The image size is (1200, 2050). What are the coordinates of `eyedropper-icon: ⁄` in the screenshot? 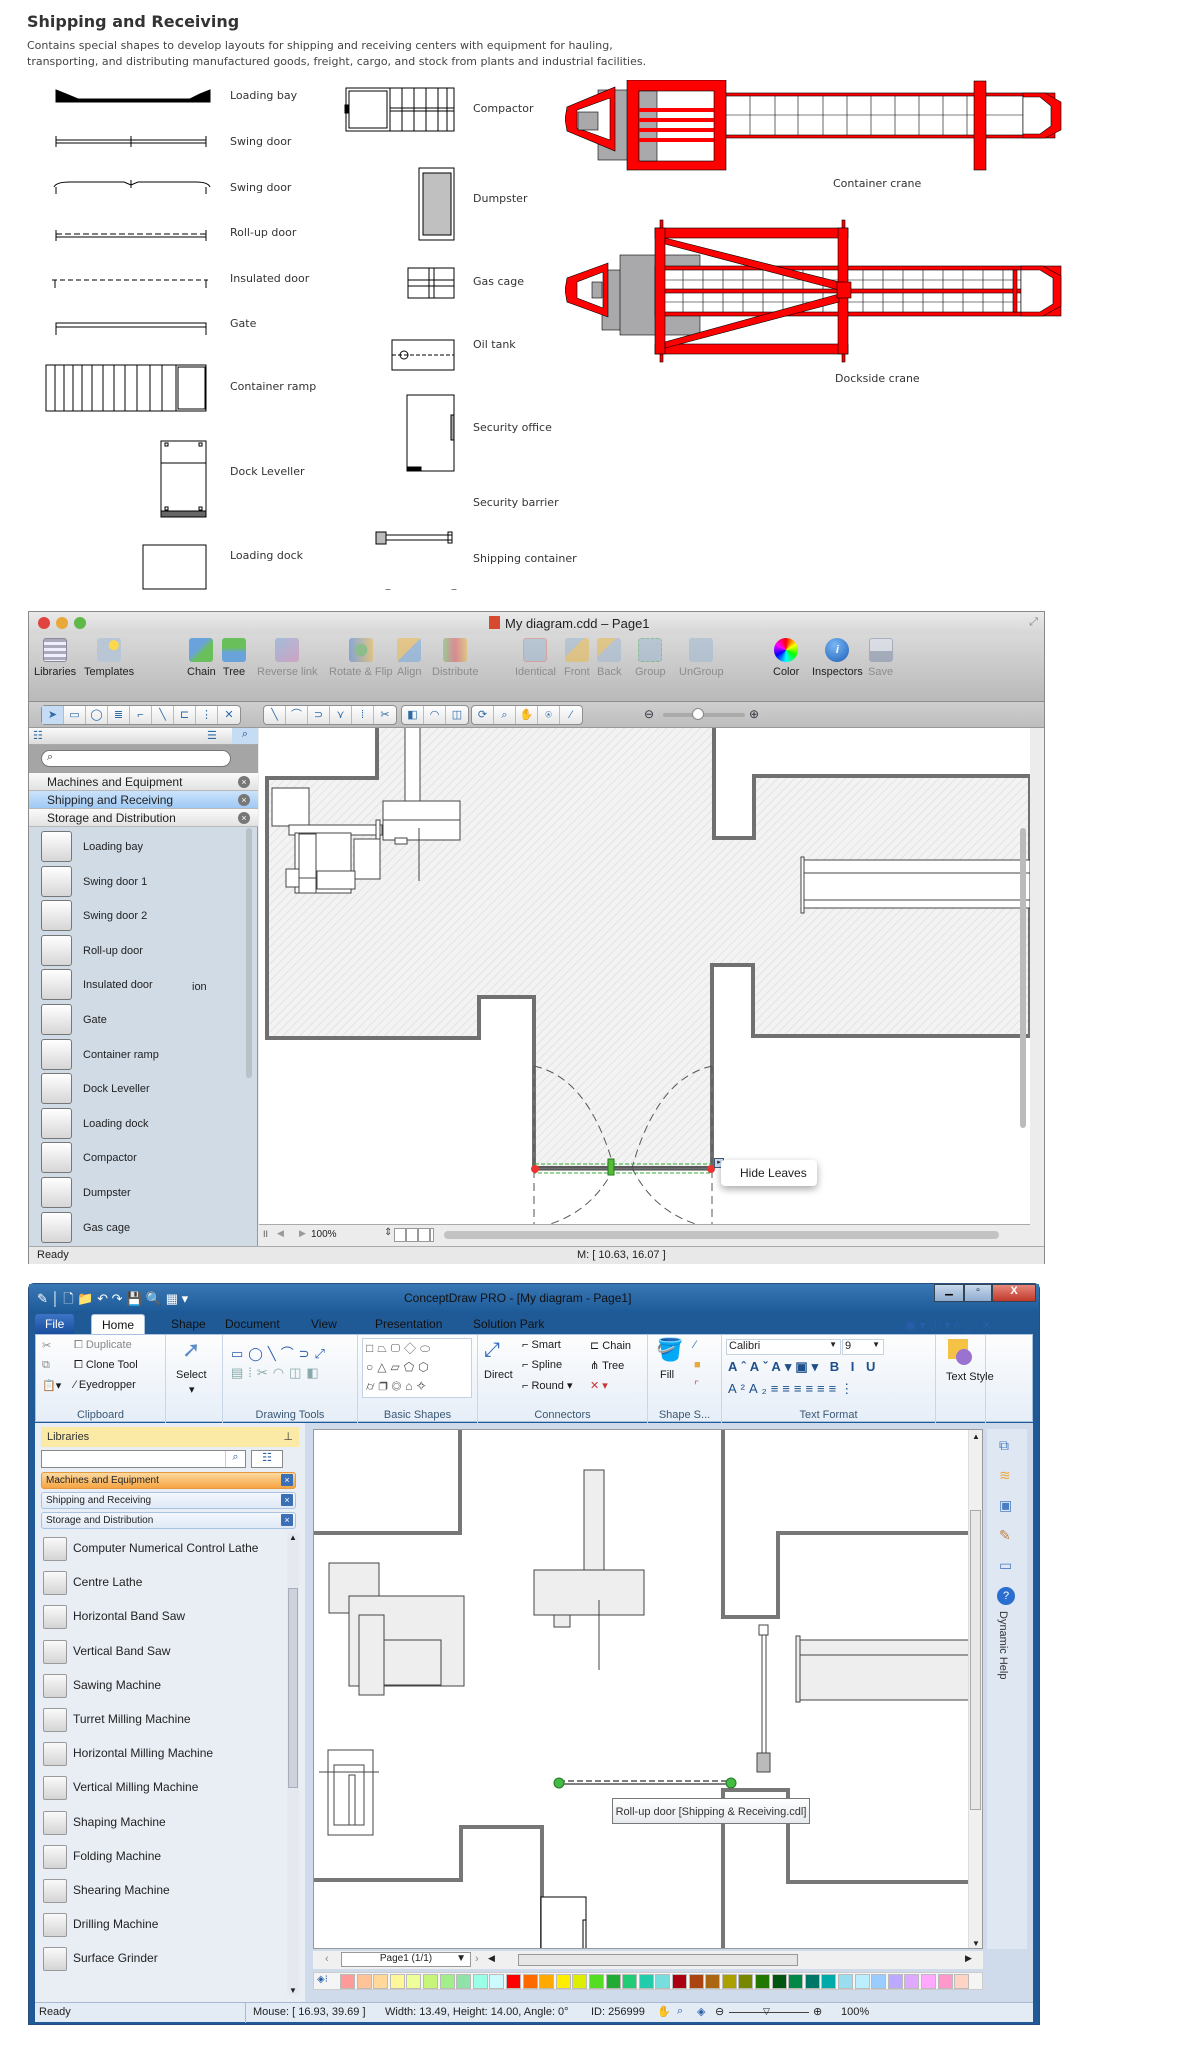 It's located at (571, 715).